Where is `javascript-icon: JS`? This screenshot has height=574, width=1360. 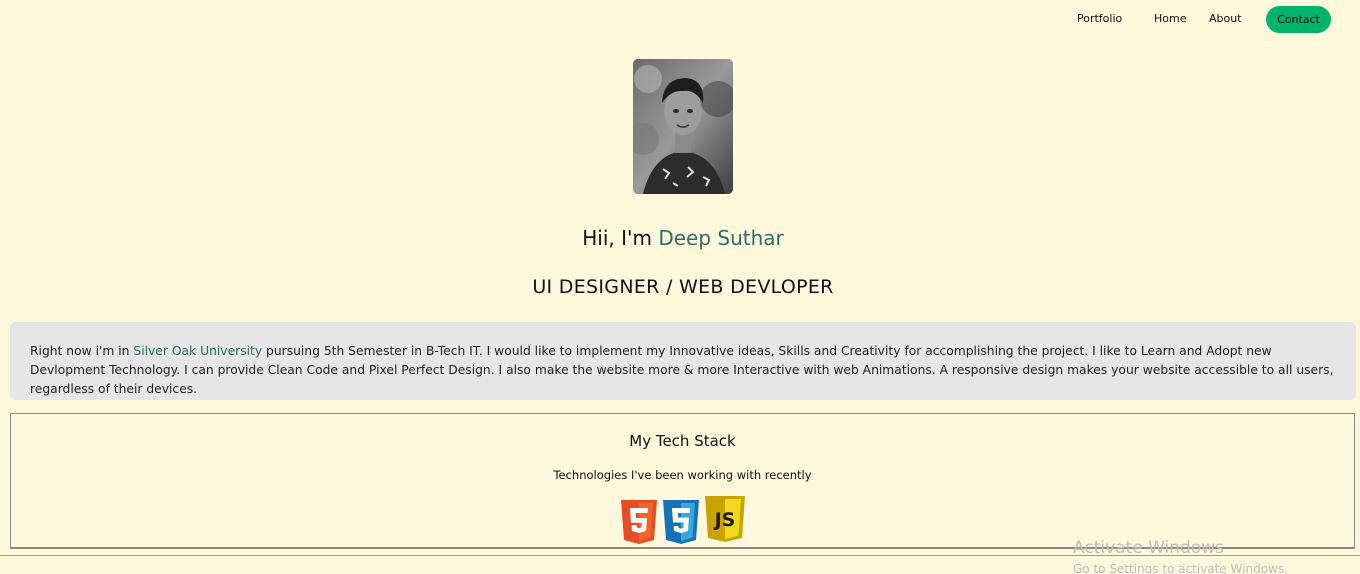
javascript-icon: JS is located at coordinates (725, 519).